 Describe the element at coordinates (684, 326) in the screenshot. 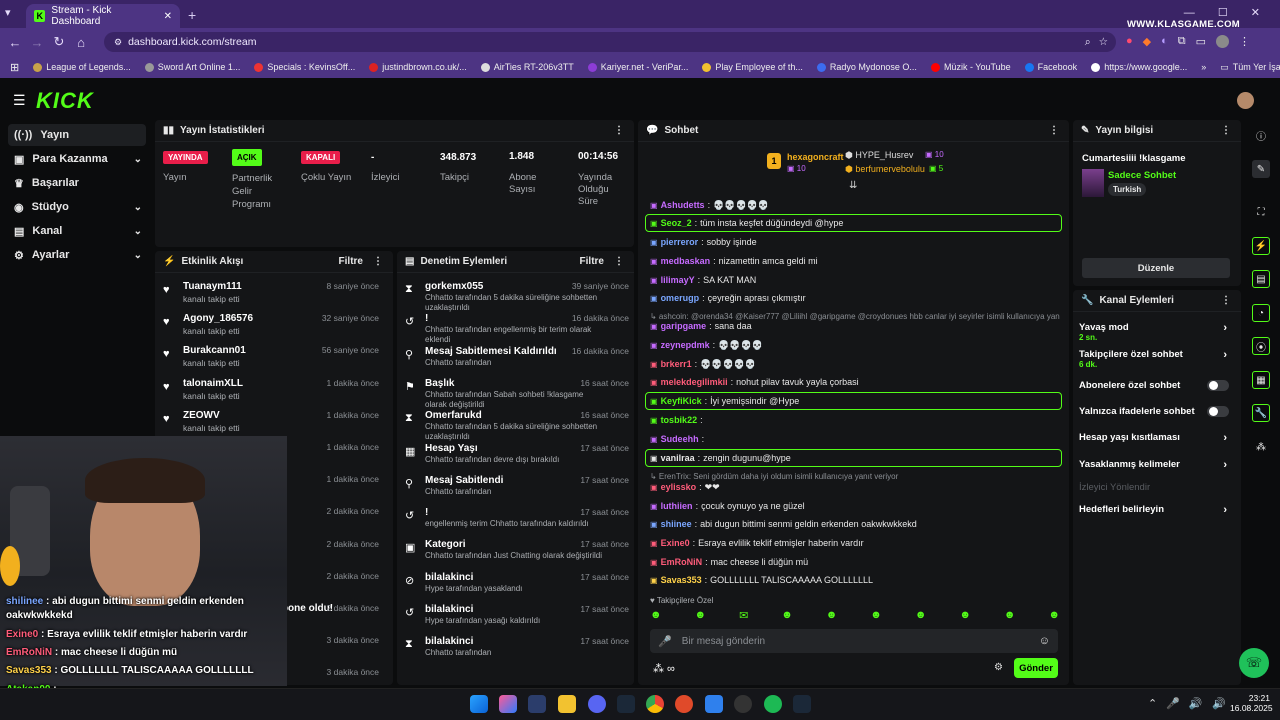

I see `chat-username: garipgame` at that location.